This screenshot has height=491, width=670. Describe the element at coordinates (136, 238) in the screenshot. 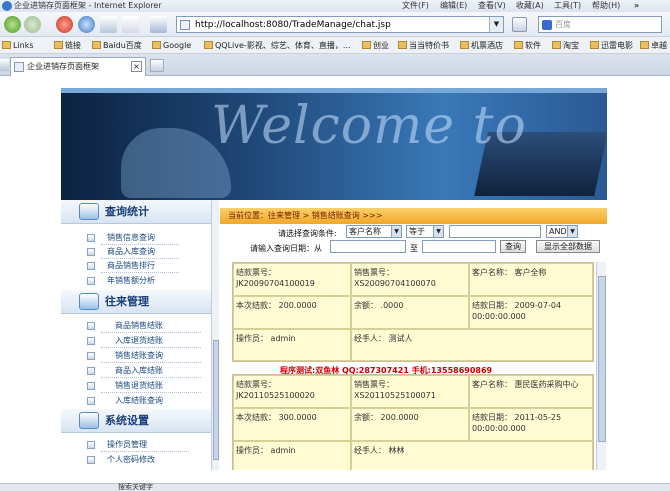

I see `sidebar-item-sales-query: 销售信息查询` at that location.